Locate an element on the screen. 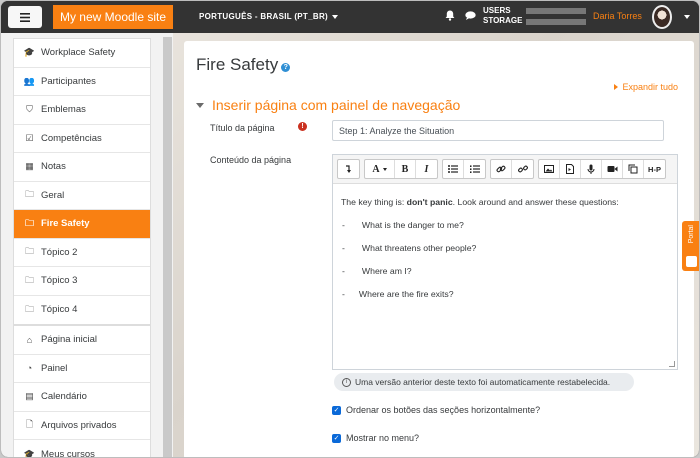 The image size is (700, 458). sidebar-item-meus-cursos: 🎓 Meus cursos is located at coordinates (82, 449).